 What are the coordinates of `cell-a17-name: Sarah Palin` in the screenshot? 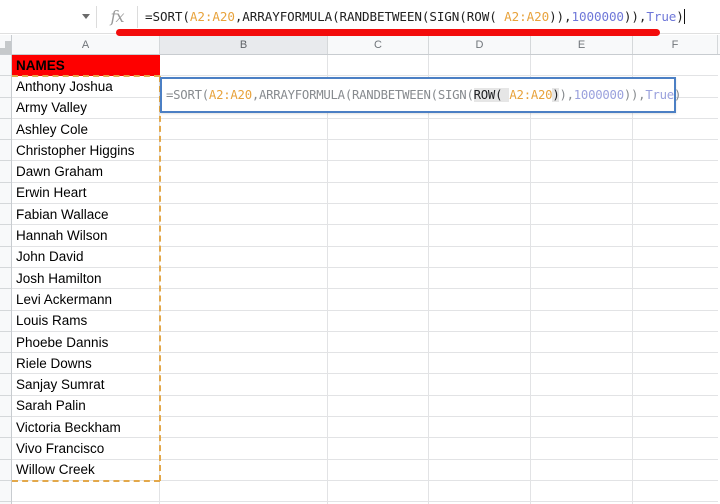 It's located at (86, 406).